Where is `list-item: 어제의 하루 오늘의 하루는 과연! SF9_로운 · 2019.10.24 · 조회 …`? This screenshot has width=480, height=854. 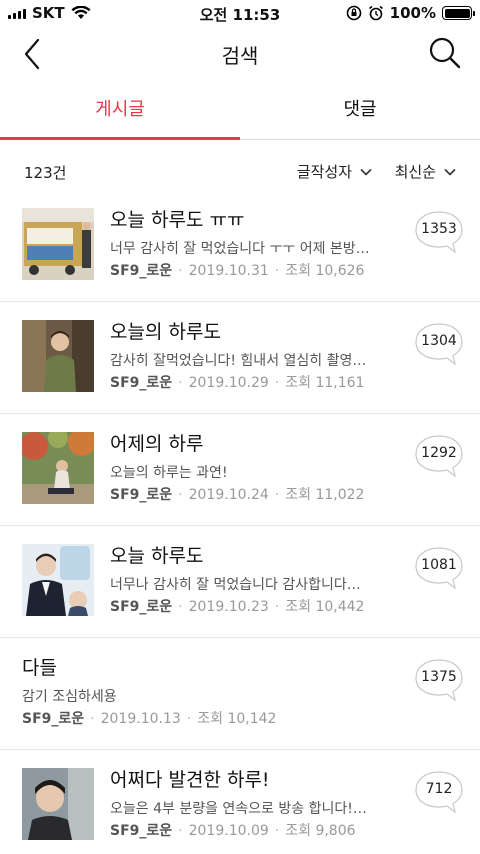
list-item: 어제의 하루 오늘의 하루는 과연! SF9_로운 · 2019.10.24 · 조회 … is located at coordinates (240, 470).